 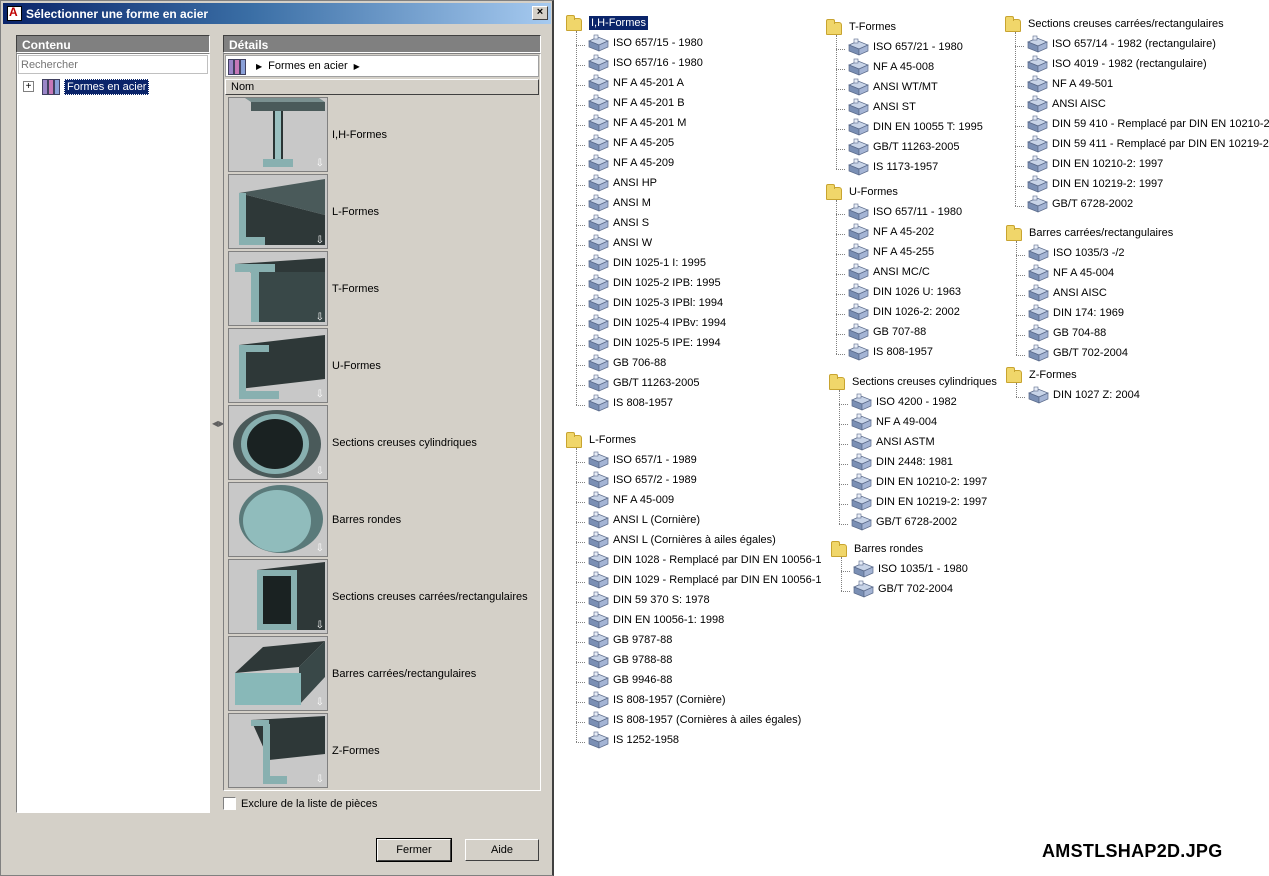 I want to click on shape-item: ⇩ Barres rondes, so click(x=383, y=519).